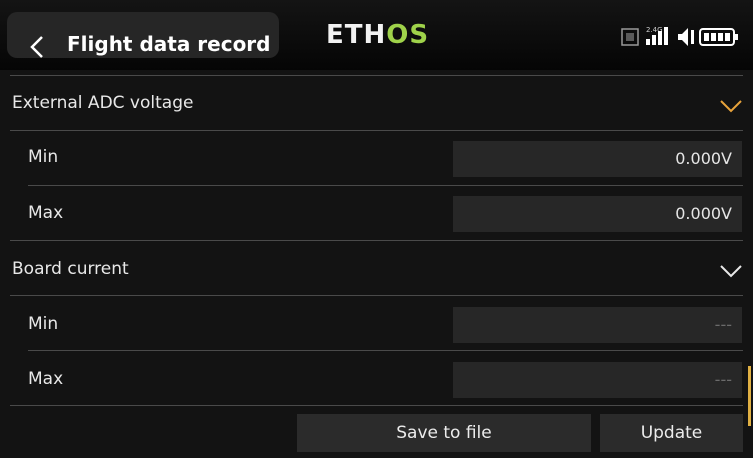  What do you see at coordinates (376, 213) in the screenshot?
I see `row-max: Max 0.000V` at bounding box center [376, 213].